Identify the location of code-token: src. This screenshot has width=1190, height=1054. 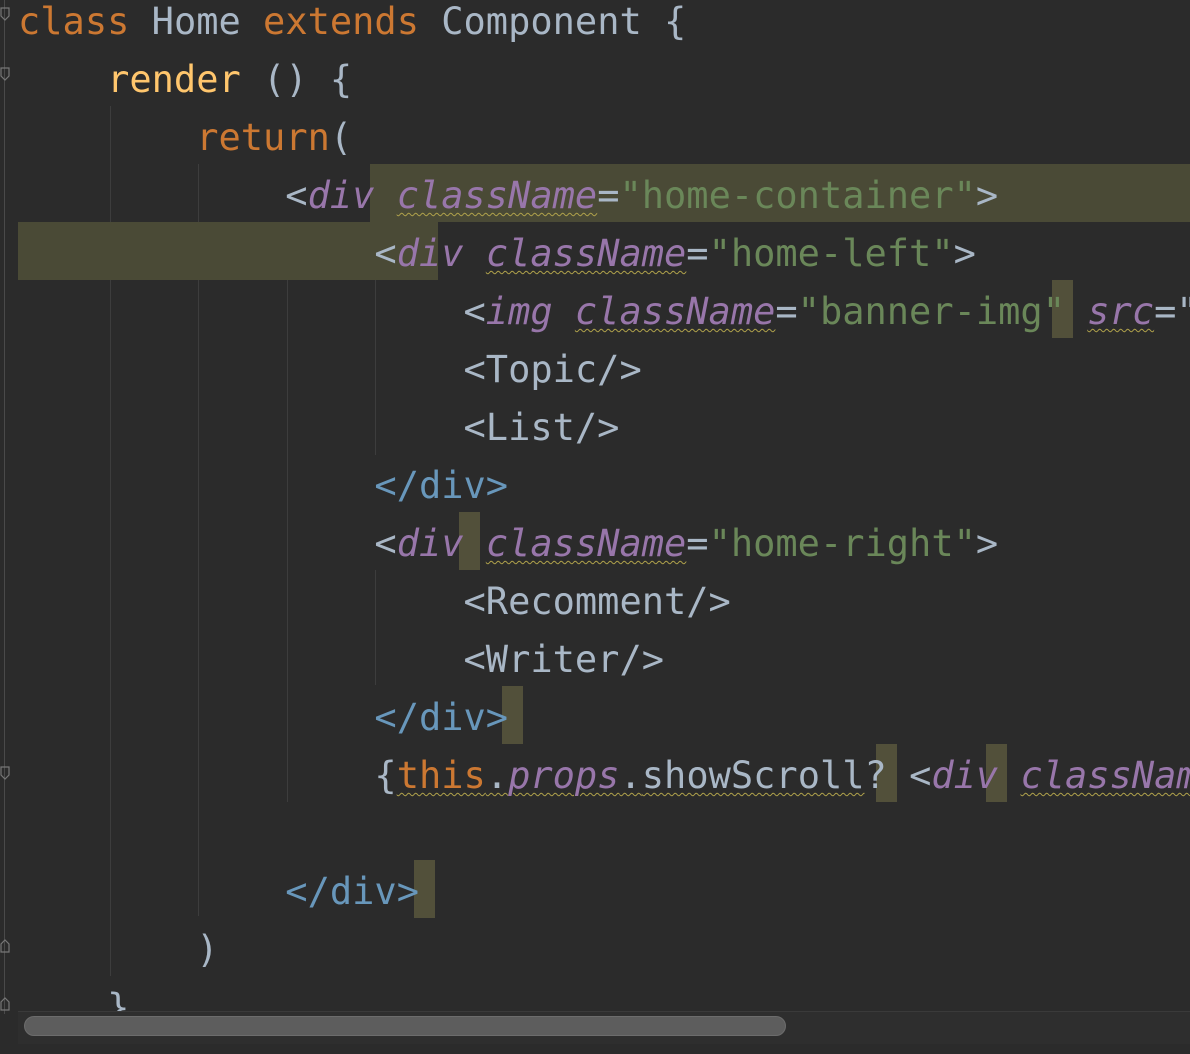
(1121, 311).